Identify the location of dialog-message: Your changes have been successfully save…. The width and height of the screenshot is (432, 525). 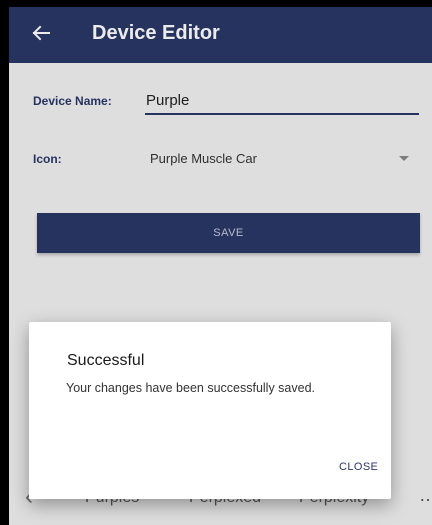
(191, 388).